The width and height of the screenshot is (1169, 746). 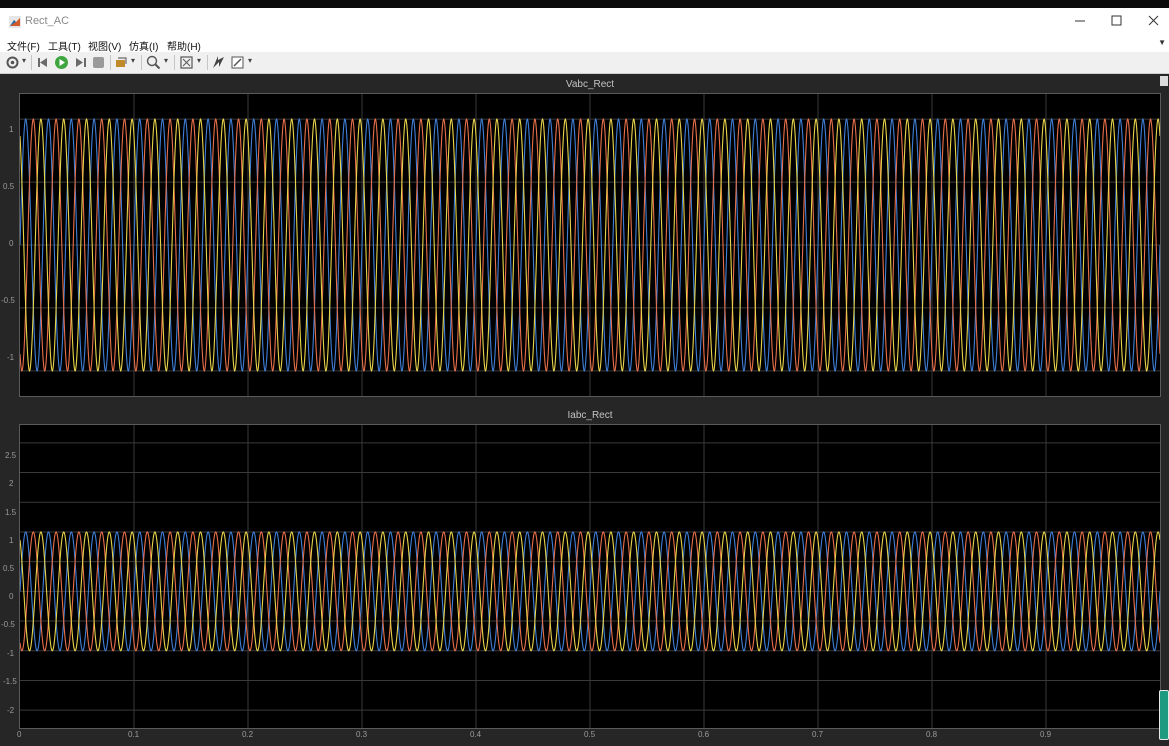 I want to click on highlight-dropdown-icon: ▾, so click(x=133, y=60).